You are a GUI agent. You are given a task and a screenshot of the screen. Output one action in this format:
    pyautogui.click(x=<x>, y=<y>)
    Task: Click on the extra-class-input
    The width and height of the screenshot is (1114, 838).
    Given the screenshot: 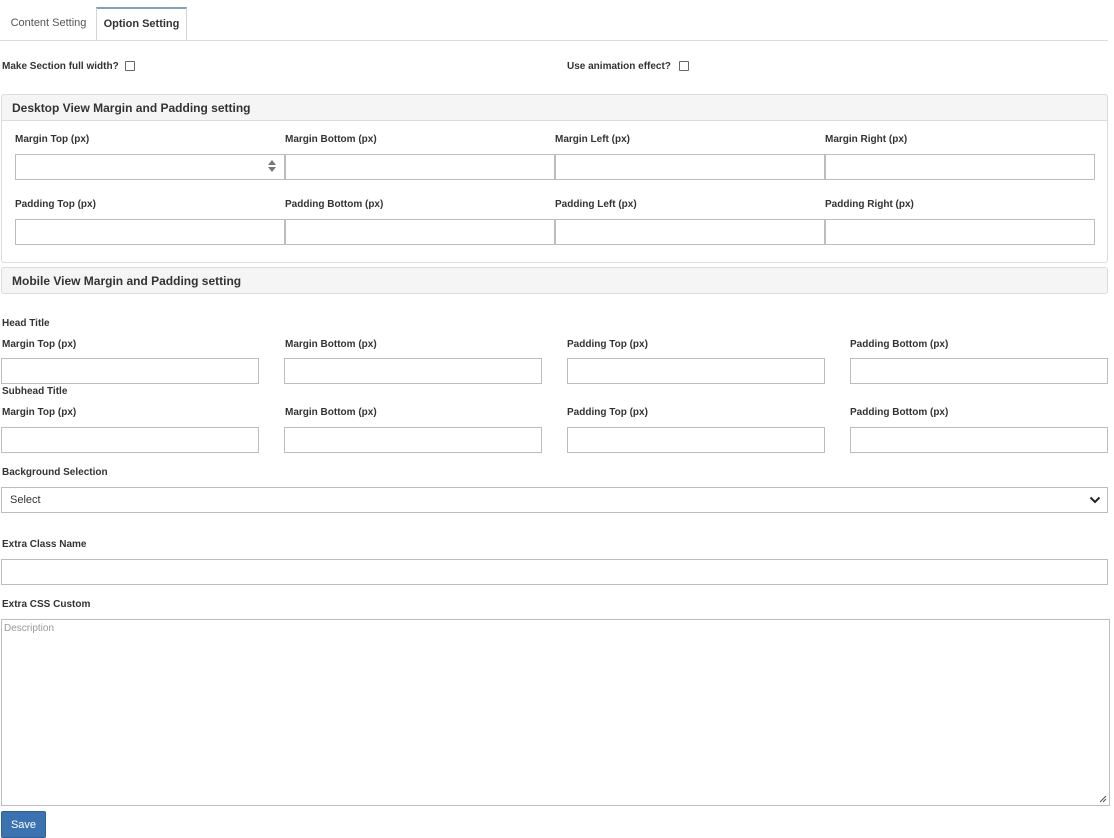 What is the action you would take?
    pyautogui.click(x=554, y=572)
    